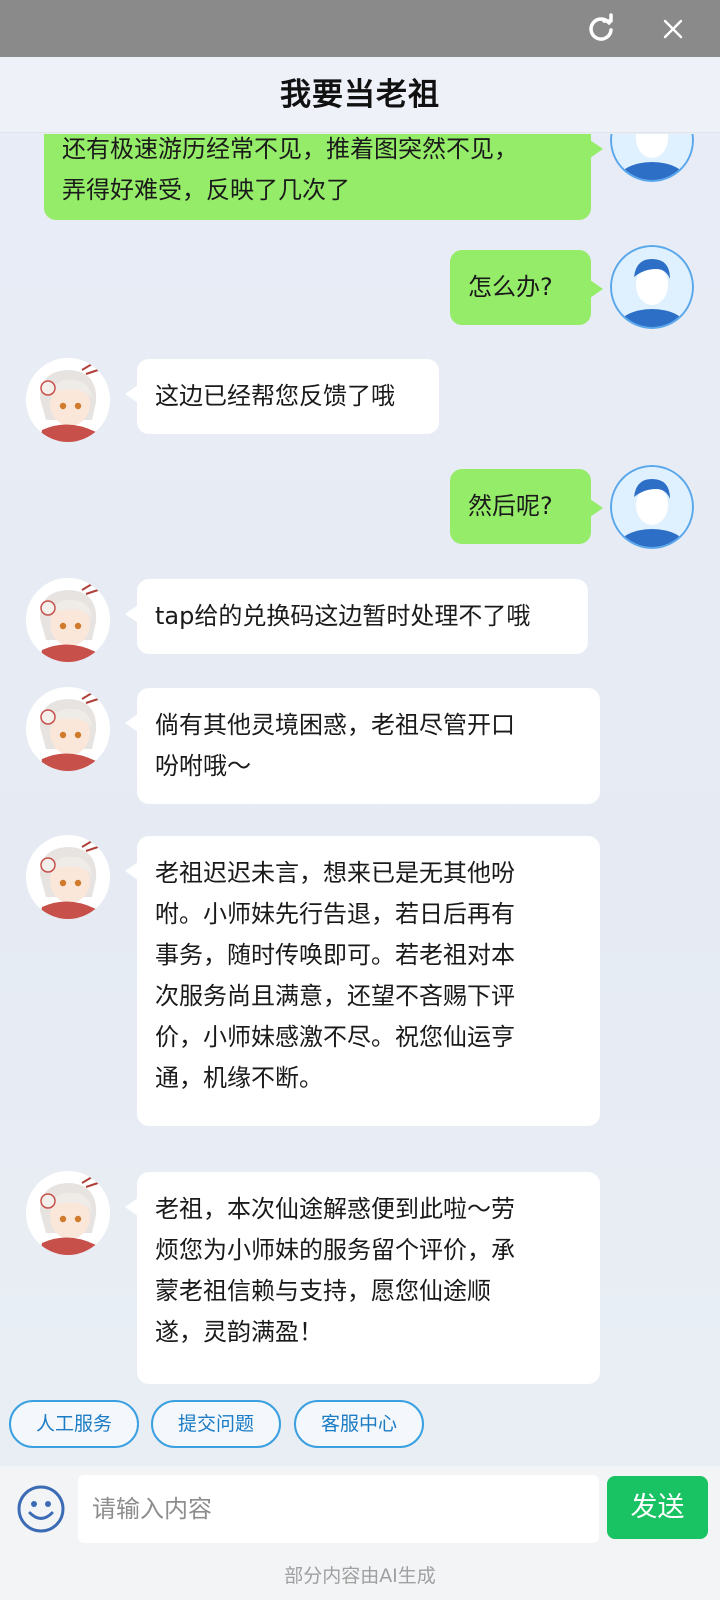 The image size is (720, 1600). Describe the element at coordinates (239, 1078) in the screenshot. I see `message-line: 通，机缘不断。` at that location.